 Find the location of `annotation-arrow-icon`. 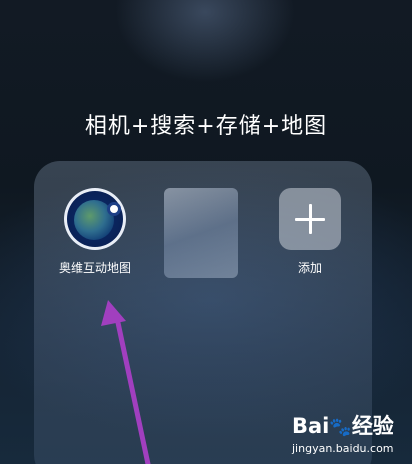

annotation-arrow-icon is located at coordinates (126, 382).